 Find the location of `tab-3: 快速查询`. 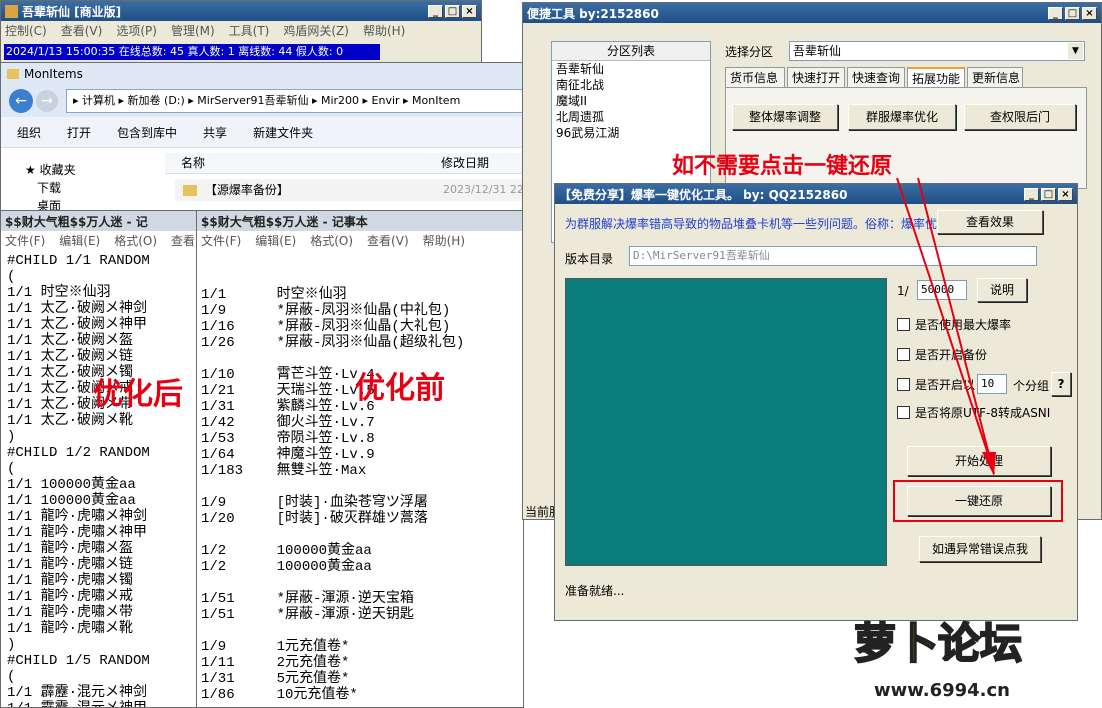

tab-3: 快速查询 is located at coordinates (876, 77).